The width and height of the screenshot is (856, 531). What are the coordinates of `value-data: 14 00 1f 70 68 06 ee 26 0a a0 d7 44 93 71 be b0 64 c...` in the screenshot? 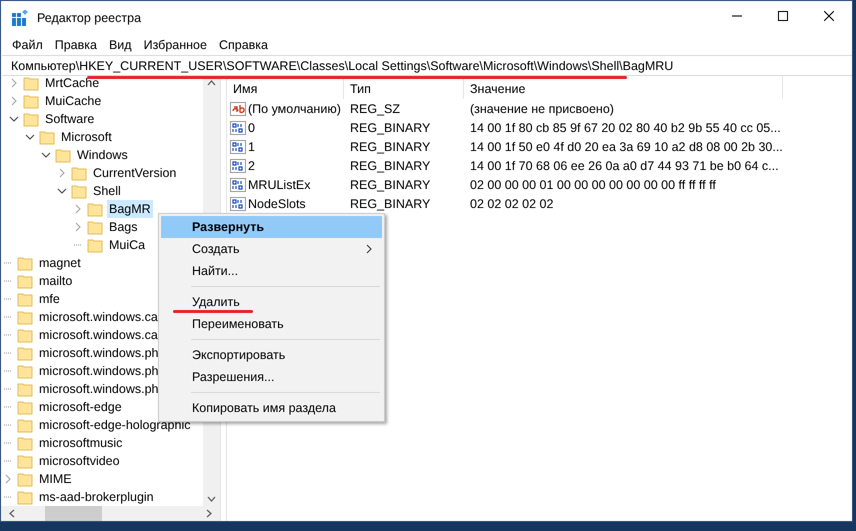 It's located at (624, 166).